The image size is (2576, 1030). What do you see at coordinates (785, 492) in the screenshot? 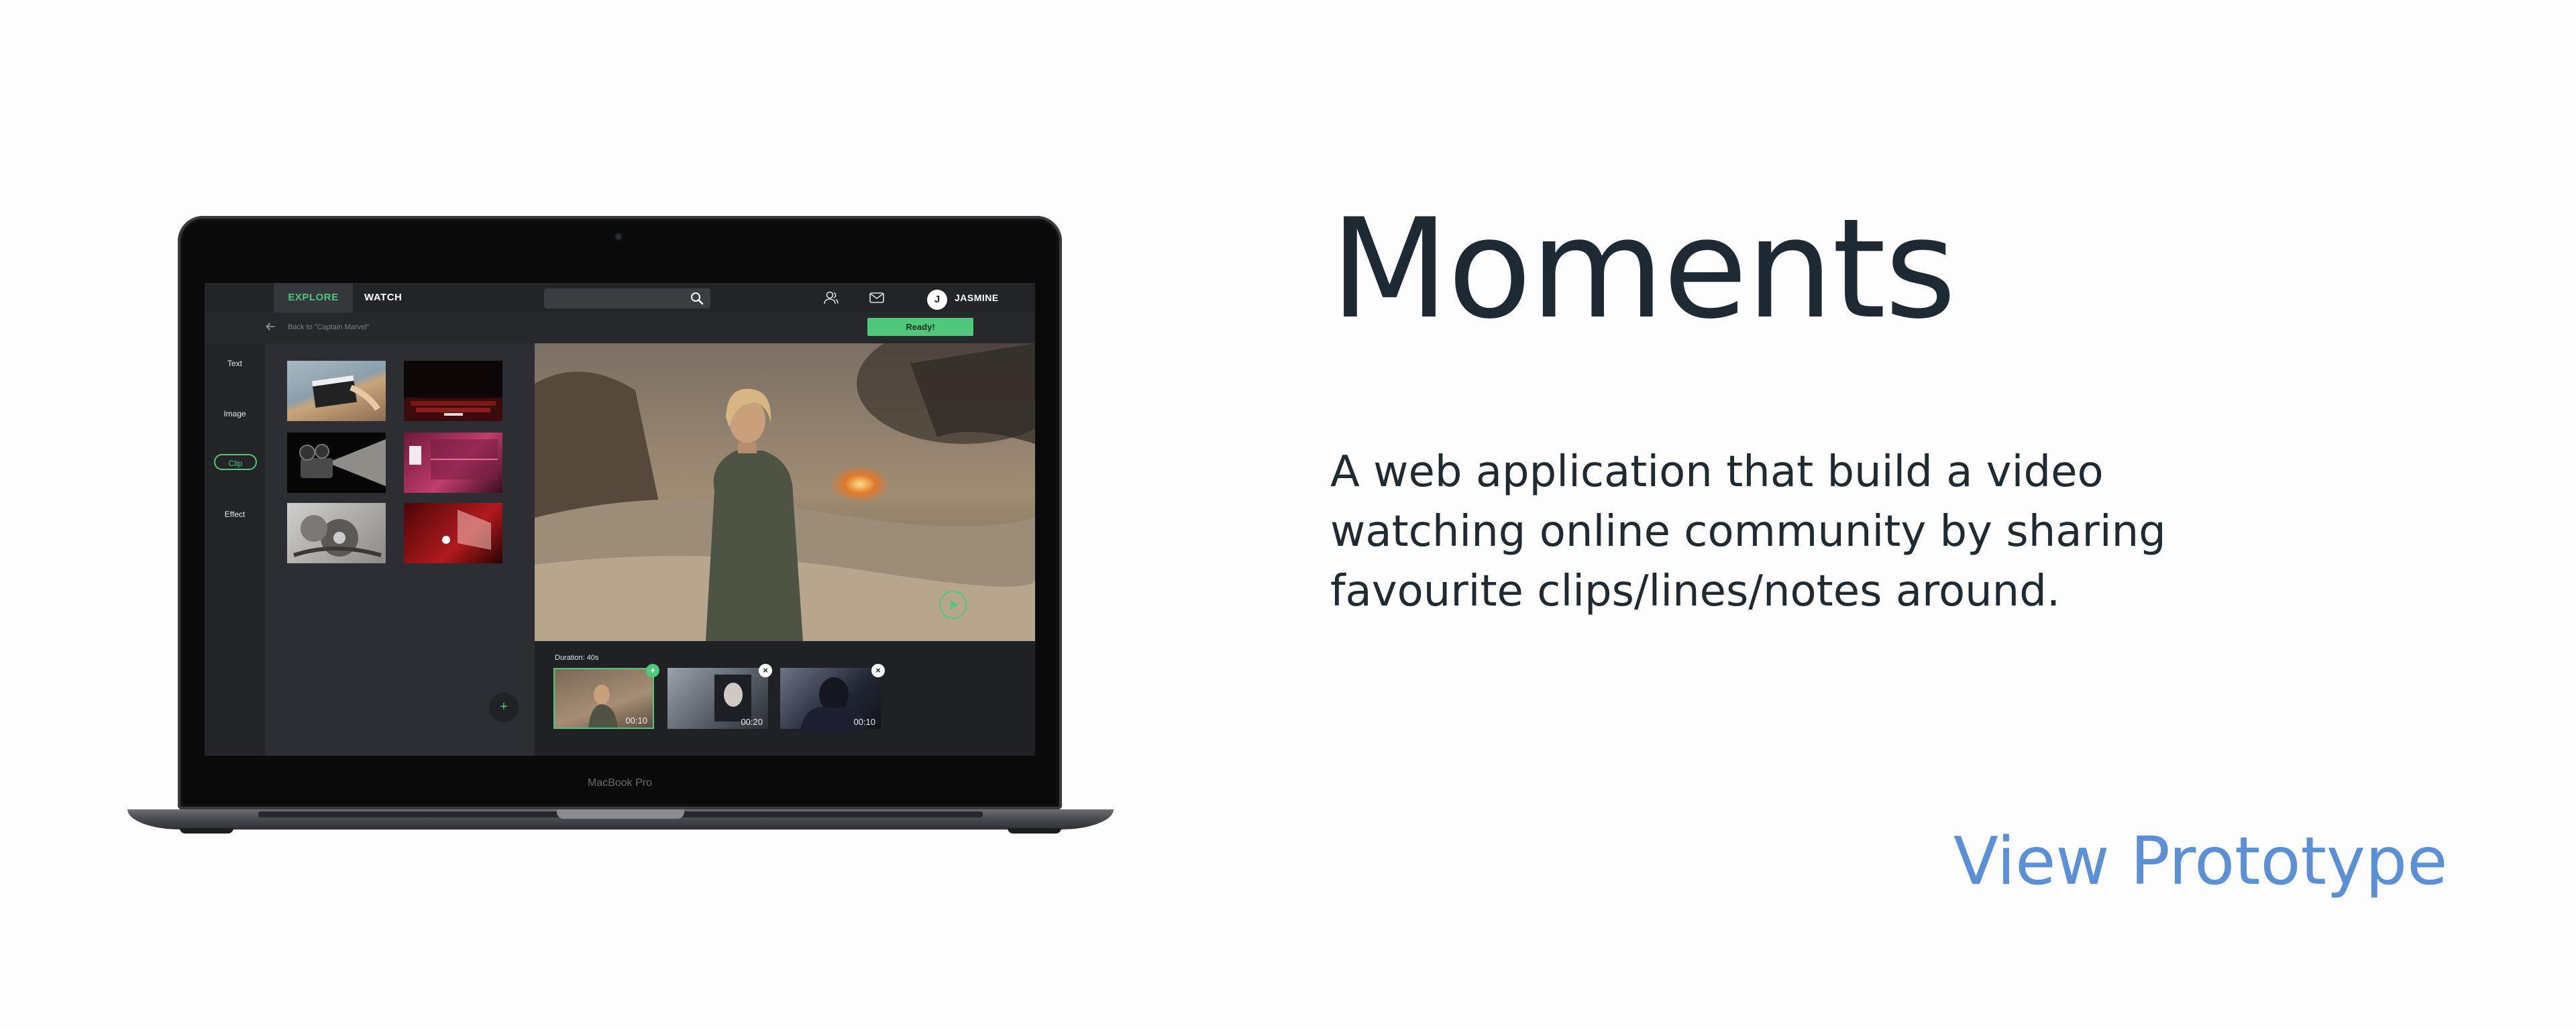
I see `video-player` at bounding box center [785, 492].